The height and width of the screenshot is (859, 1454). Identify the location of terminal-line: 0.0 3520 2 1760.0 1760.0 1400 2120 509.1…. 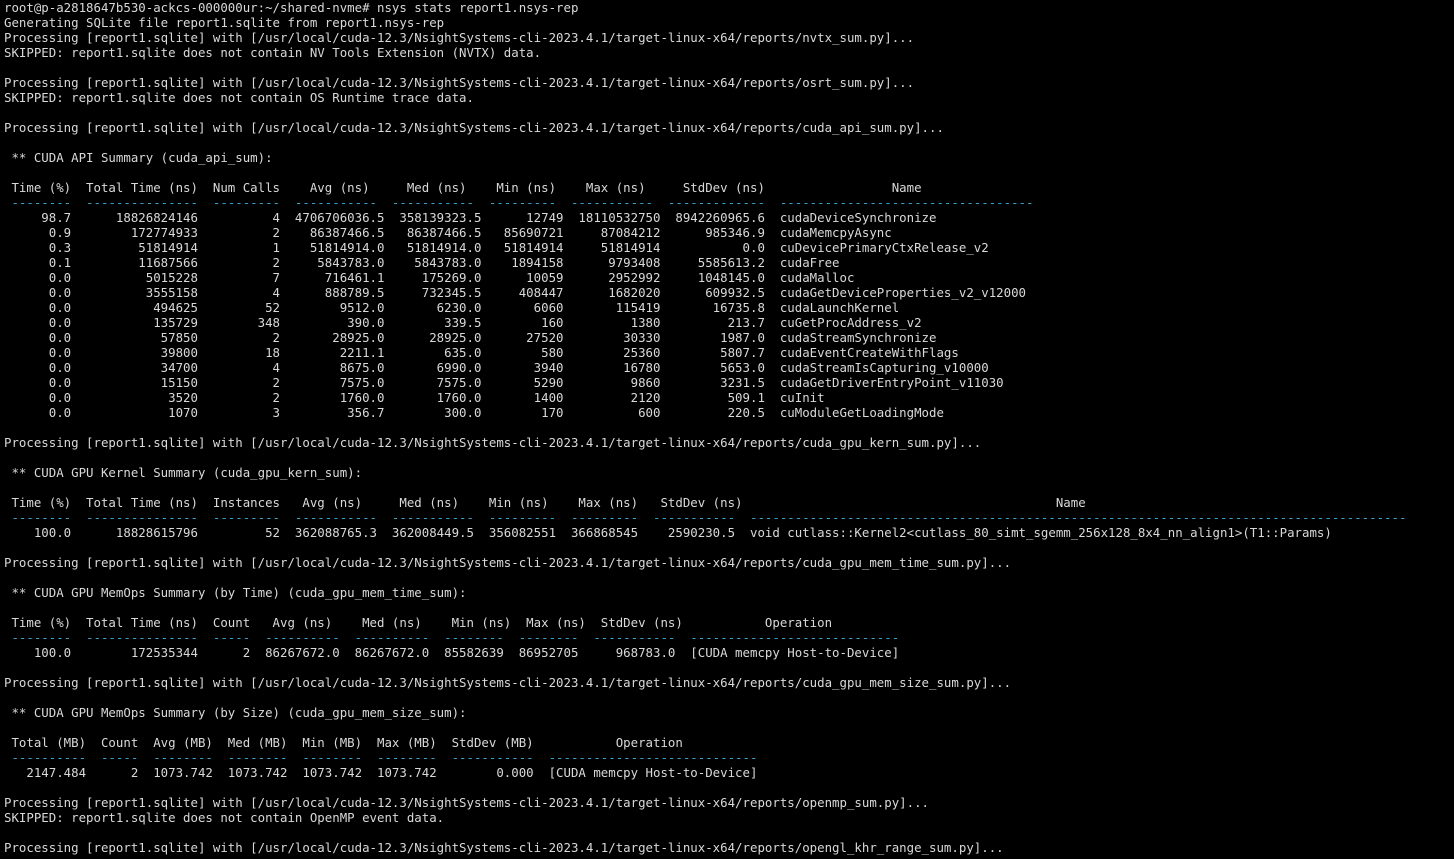
(414, 397).